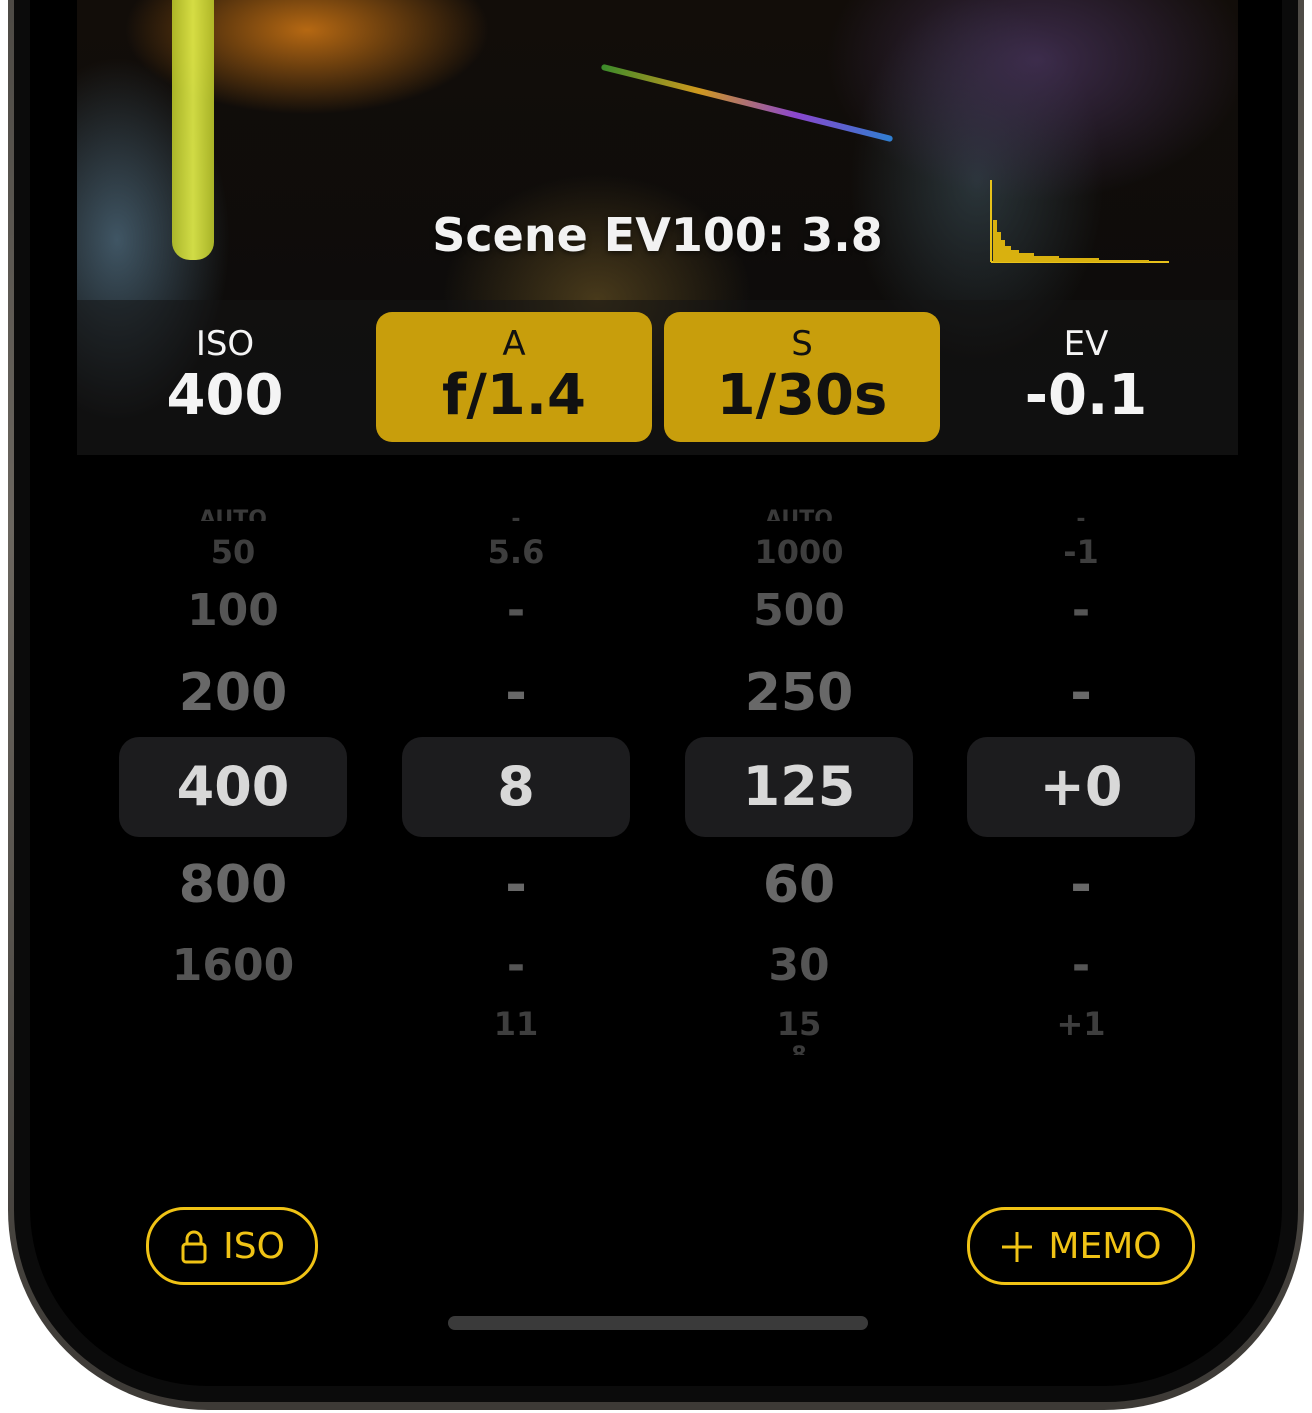 This screenshot has height=1413, width=1312. I want to click on picker-ev-selected: +0, so click(1081, 787).